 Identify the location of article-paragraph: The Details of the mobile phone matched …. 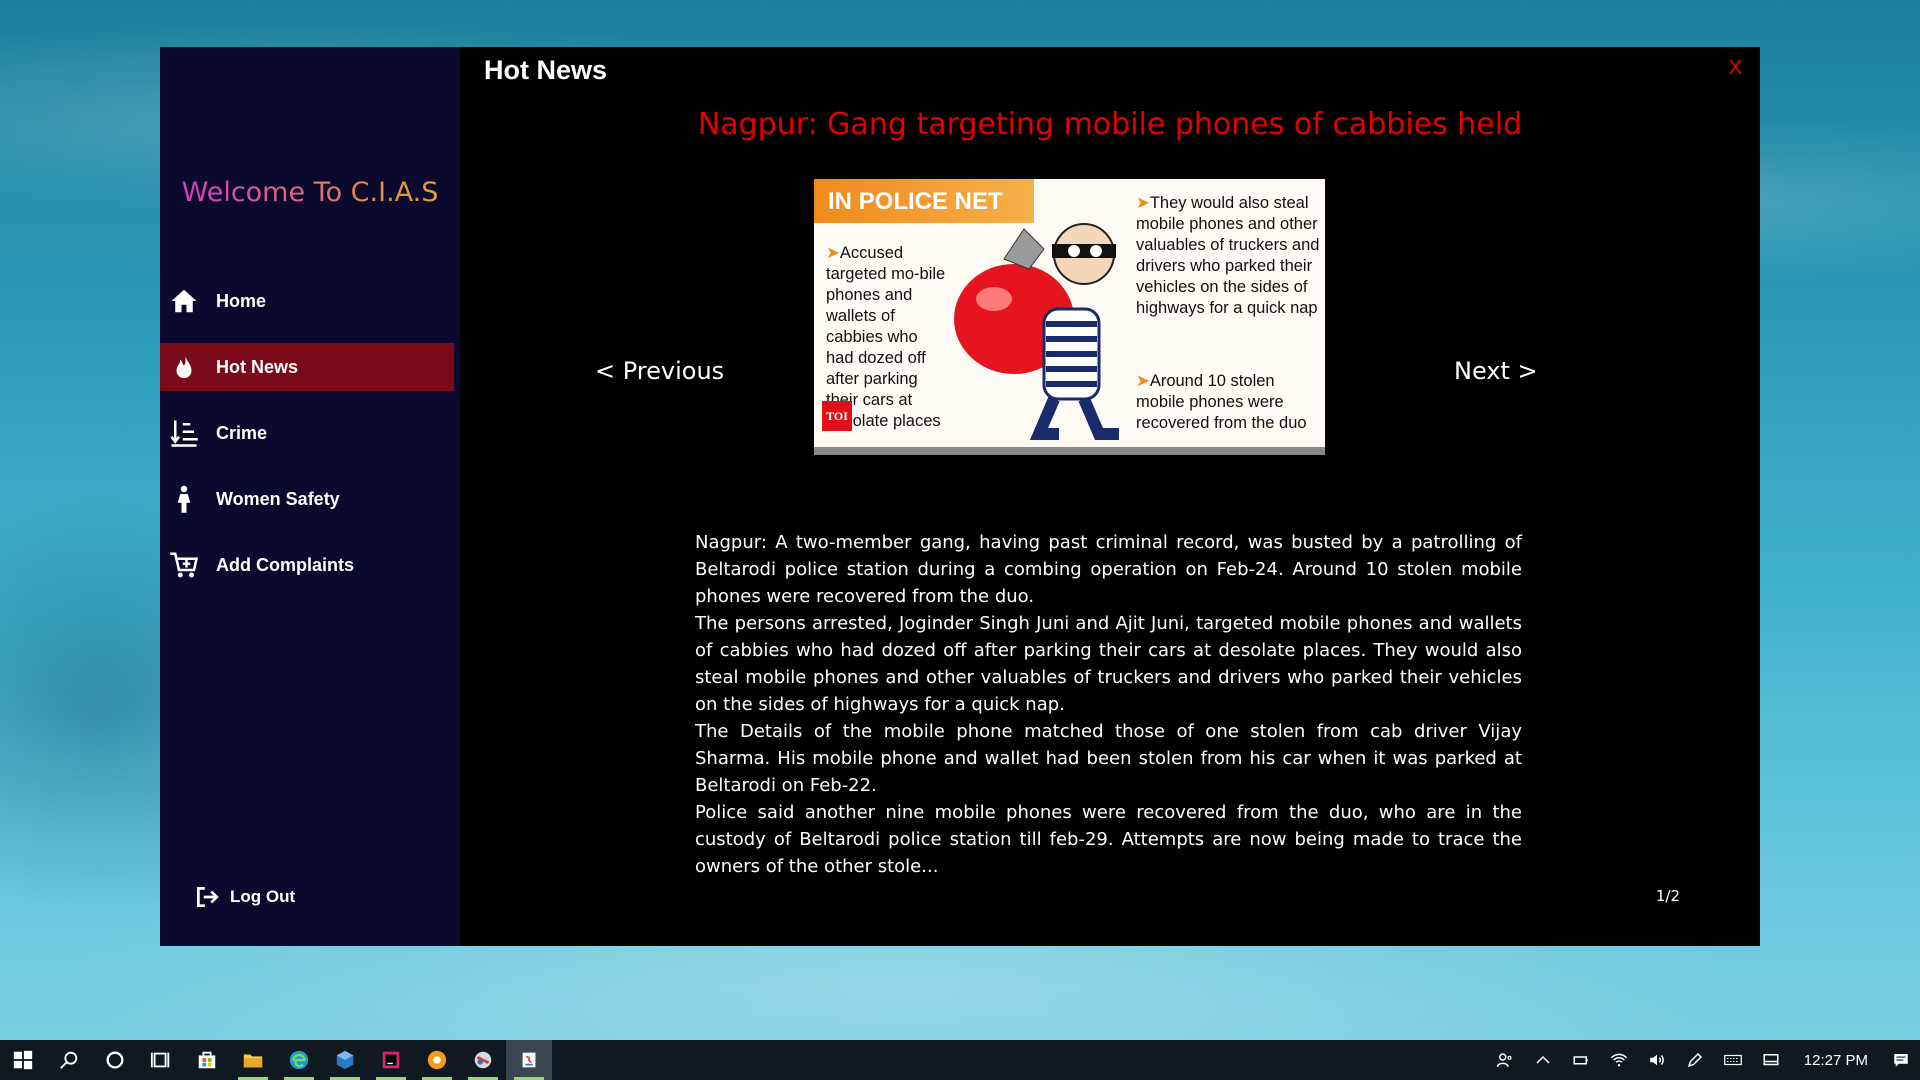
(1108, 758).